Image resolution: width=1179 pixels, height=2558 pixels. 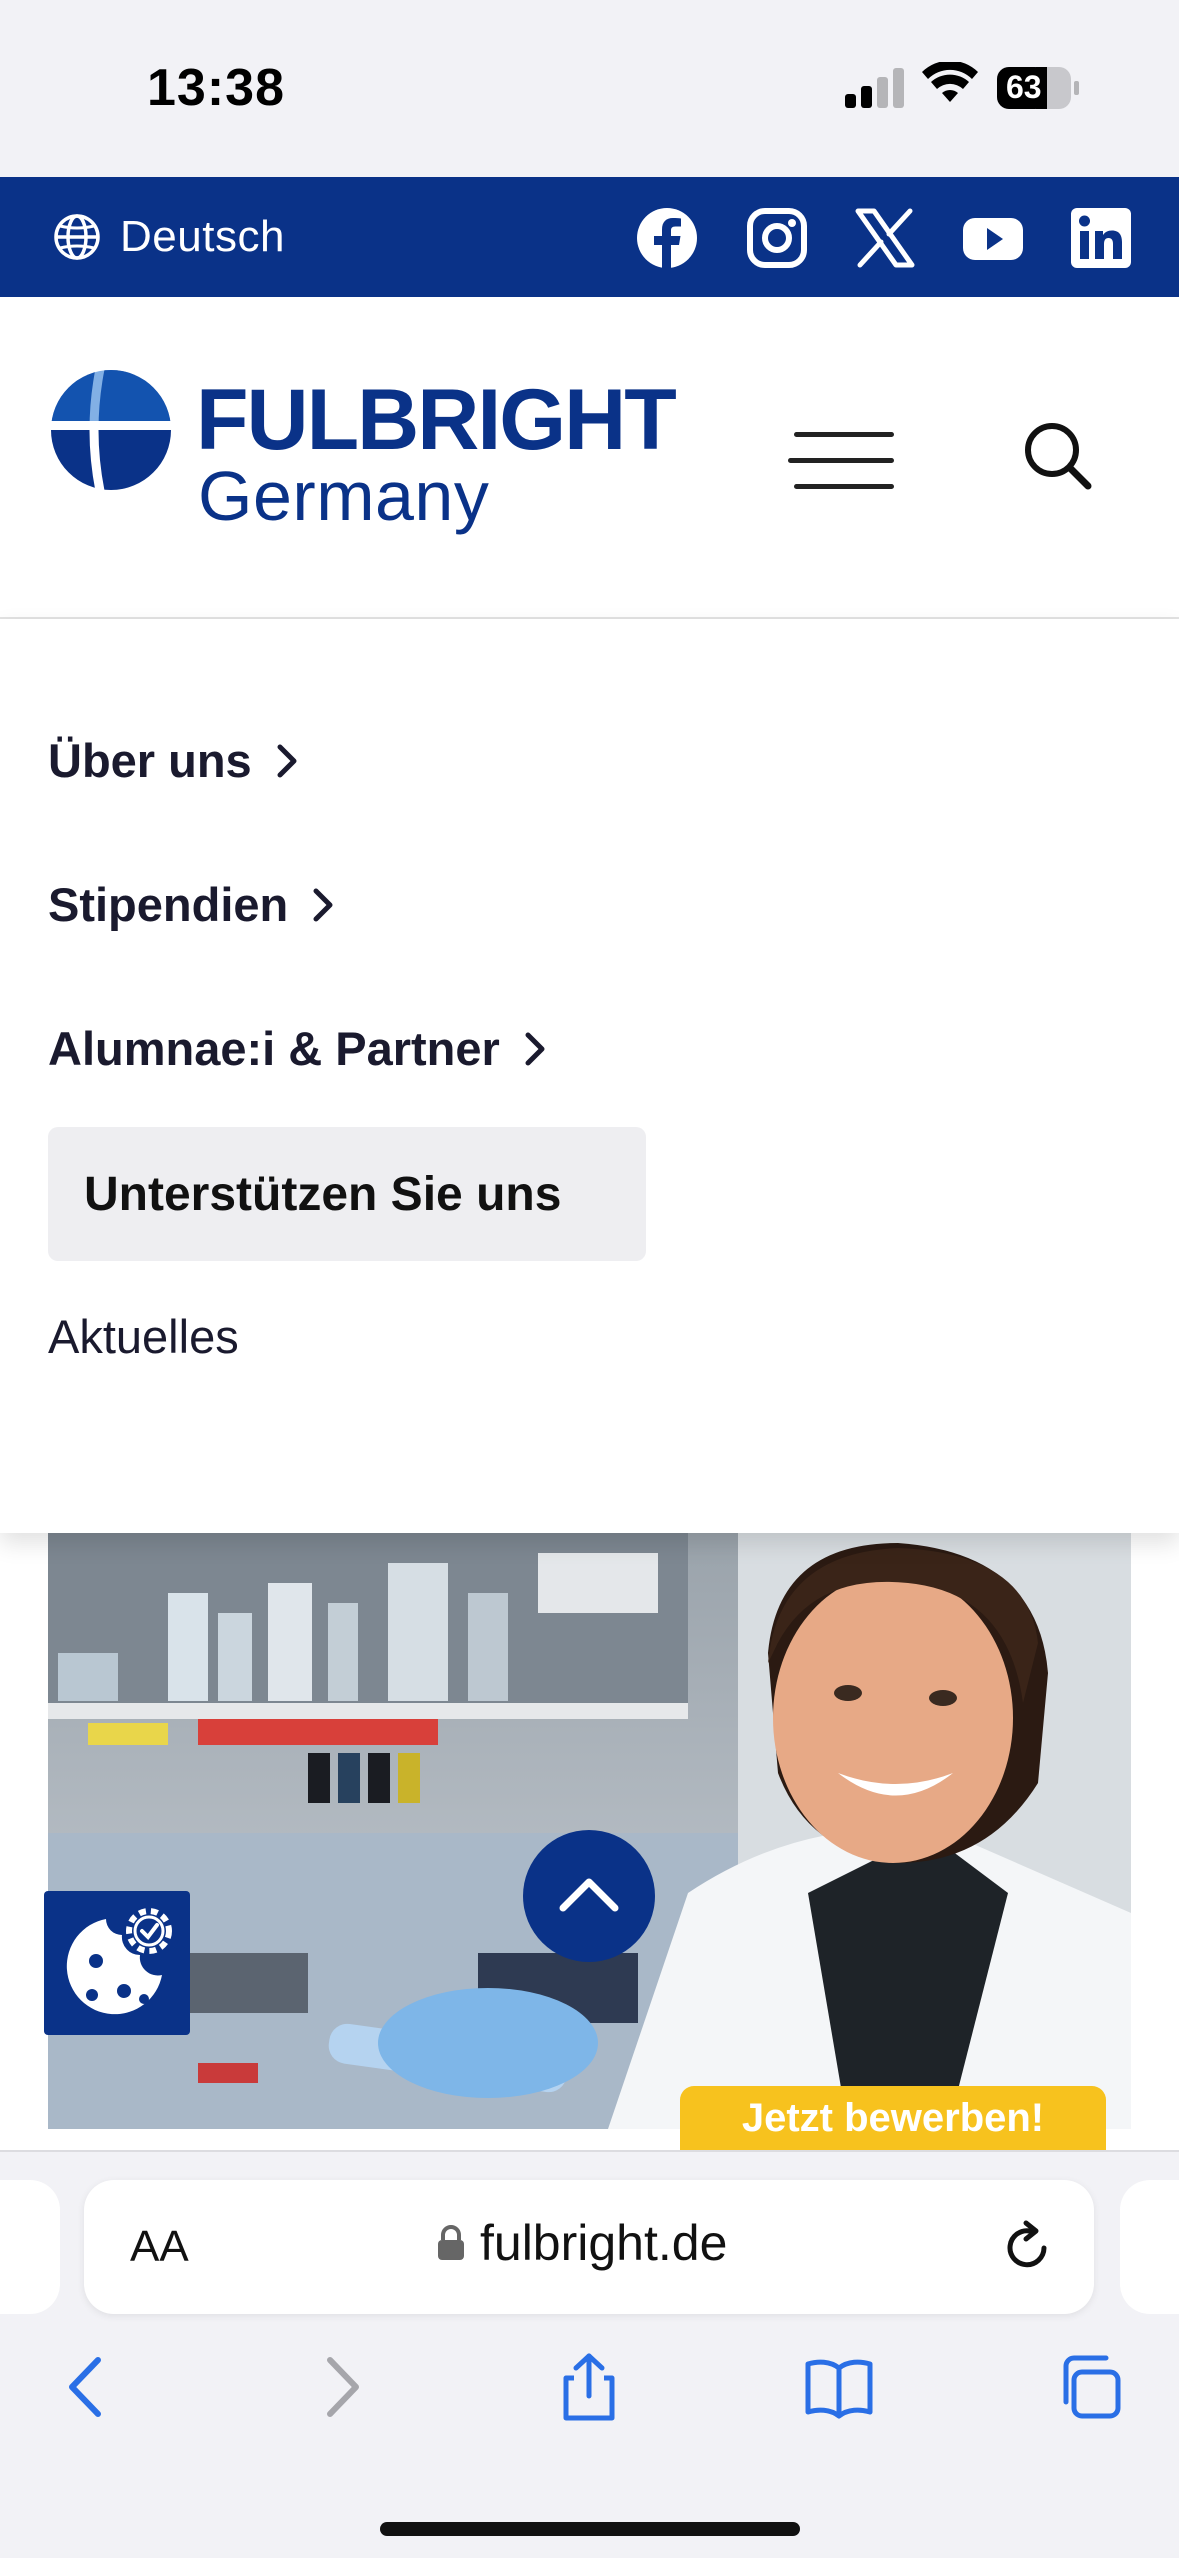 I want to click on menu-item-ueber-uns: Über uns, so click(x=174, y=760).